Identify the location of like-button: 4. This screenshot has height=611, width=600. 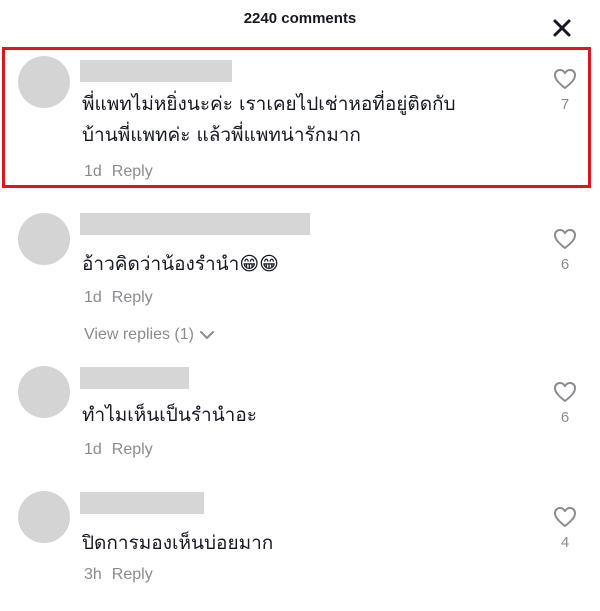
(565, 528).